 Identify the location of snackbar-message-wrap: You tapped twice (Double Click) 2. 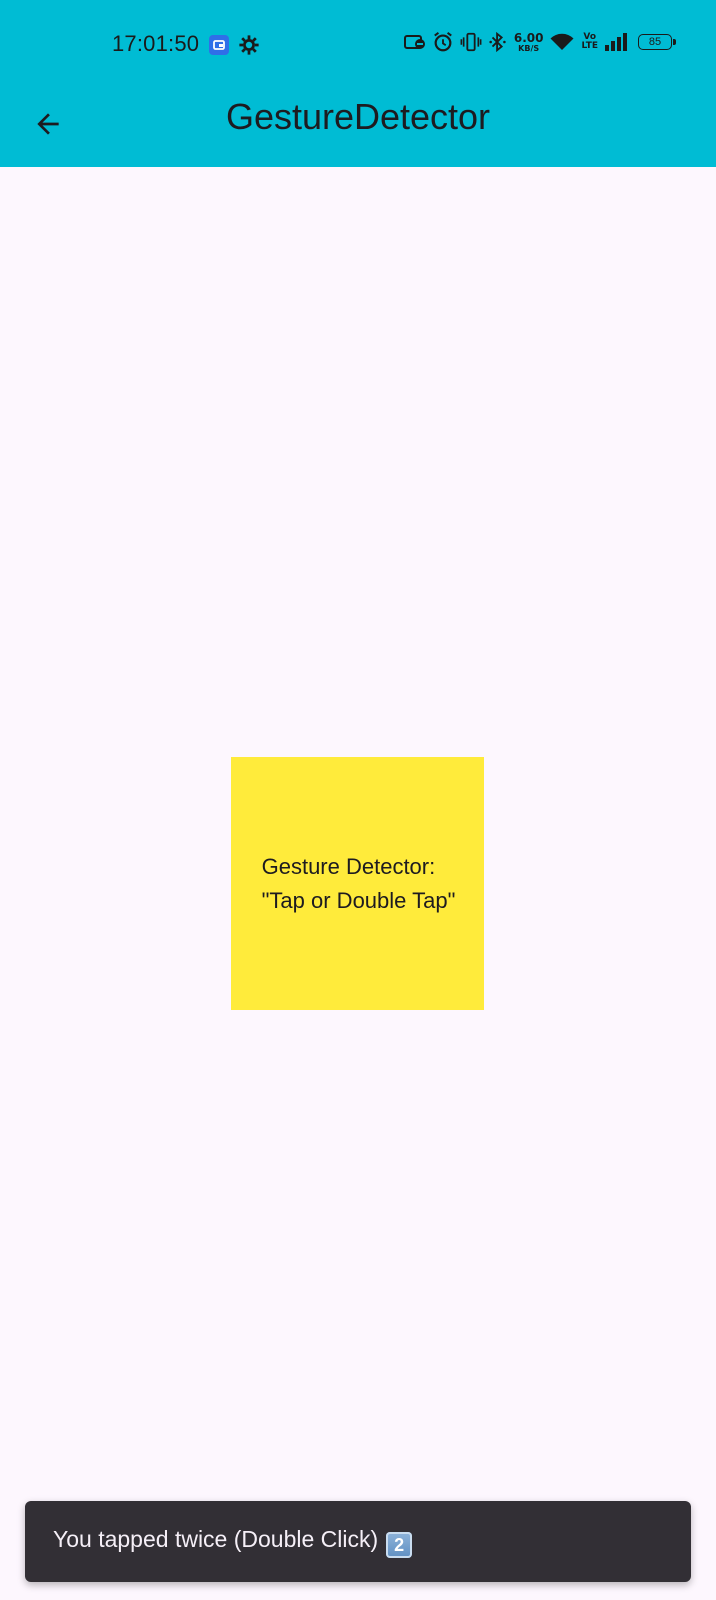
(233, 1541).